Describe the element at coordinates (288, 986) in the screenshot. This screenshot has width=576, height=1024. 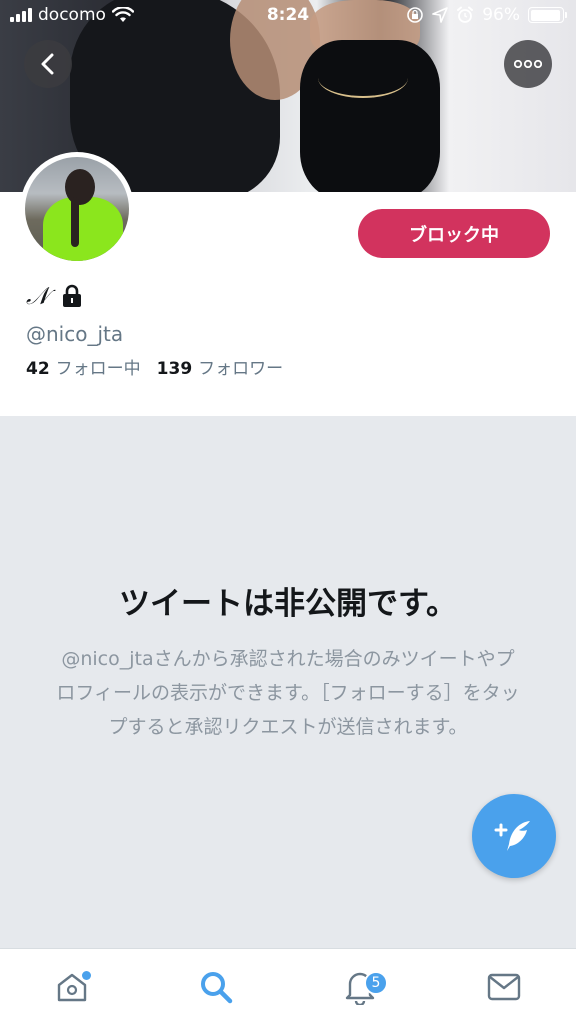
I see `bottom-tab-bar: 5` at that location.